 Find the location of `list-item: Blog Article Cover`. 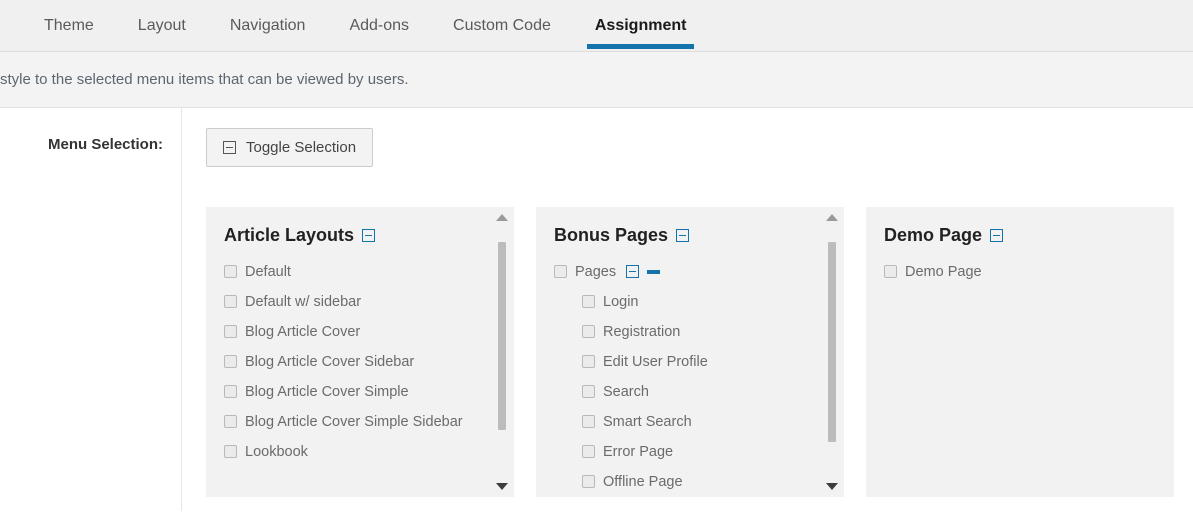

list-item: Blog Article Cover is located at coordinates (369, 332).